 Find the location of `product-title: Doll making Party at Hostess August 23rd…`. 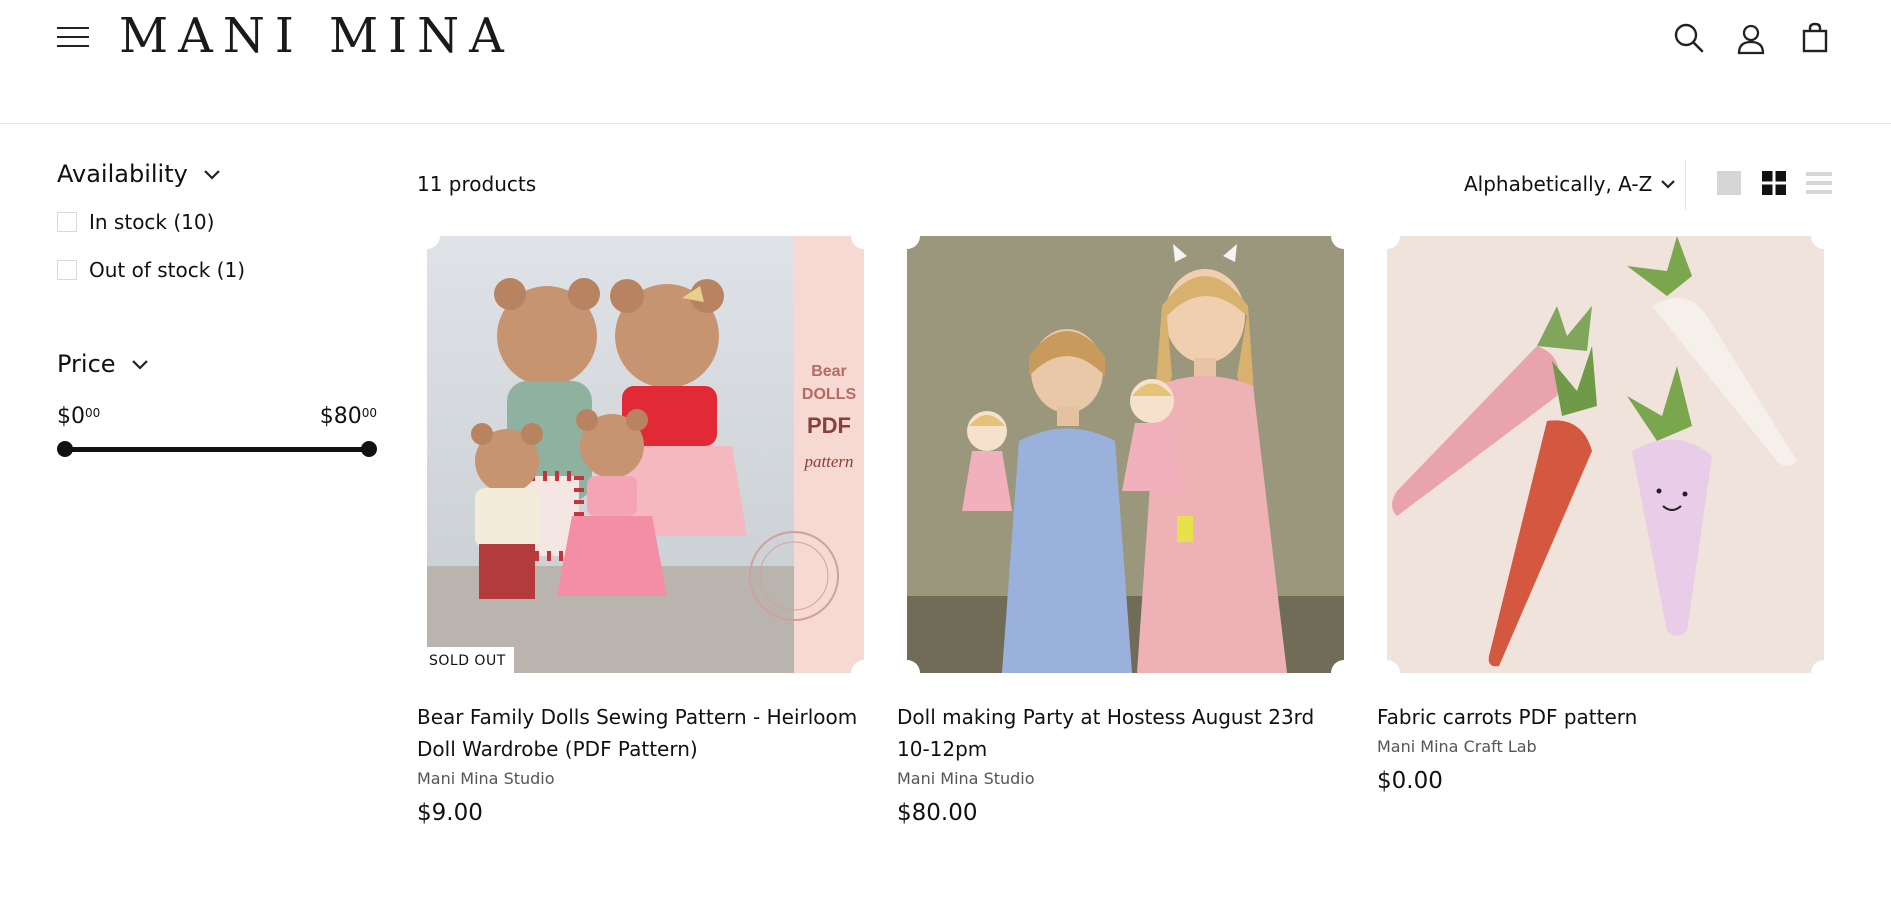

product-title: Doll making Party at Hostess August 23rd… is located at coordinates (1125, 733).